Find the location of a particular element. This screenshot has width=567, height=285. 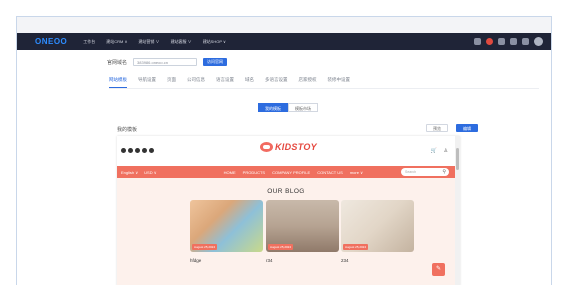

currency-select: USD ∨ is located at coordinates (150, 172).